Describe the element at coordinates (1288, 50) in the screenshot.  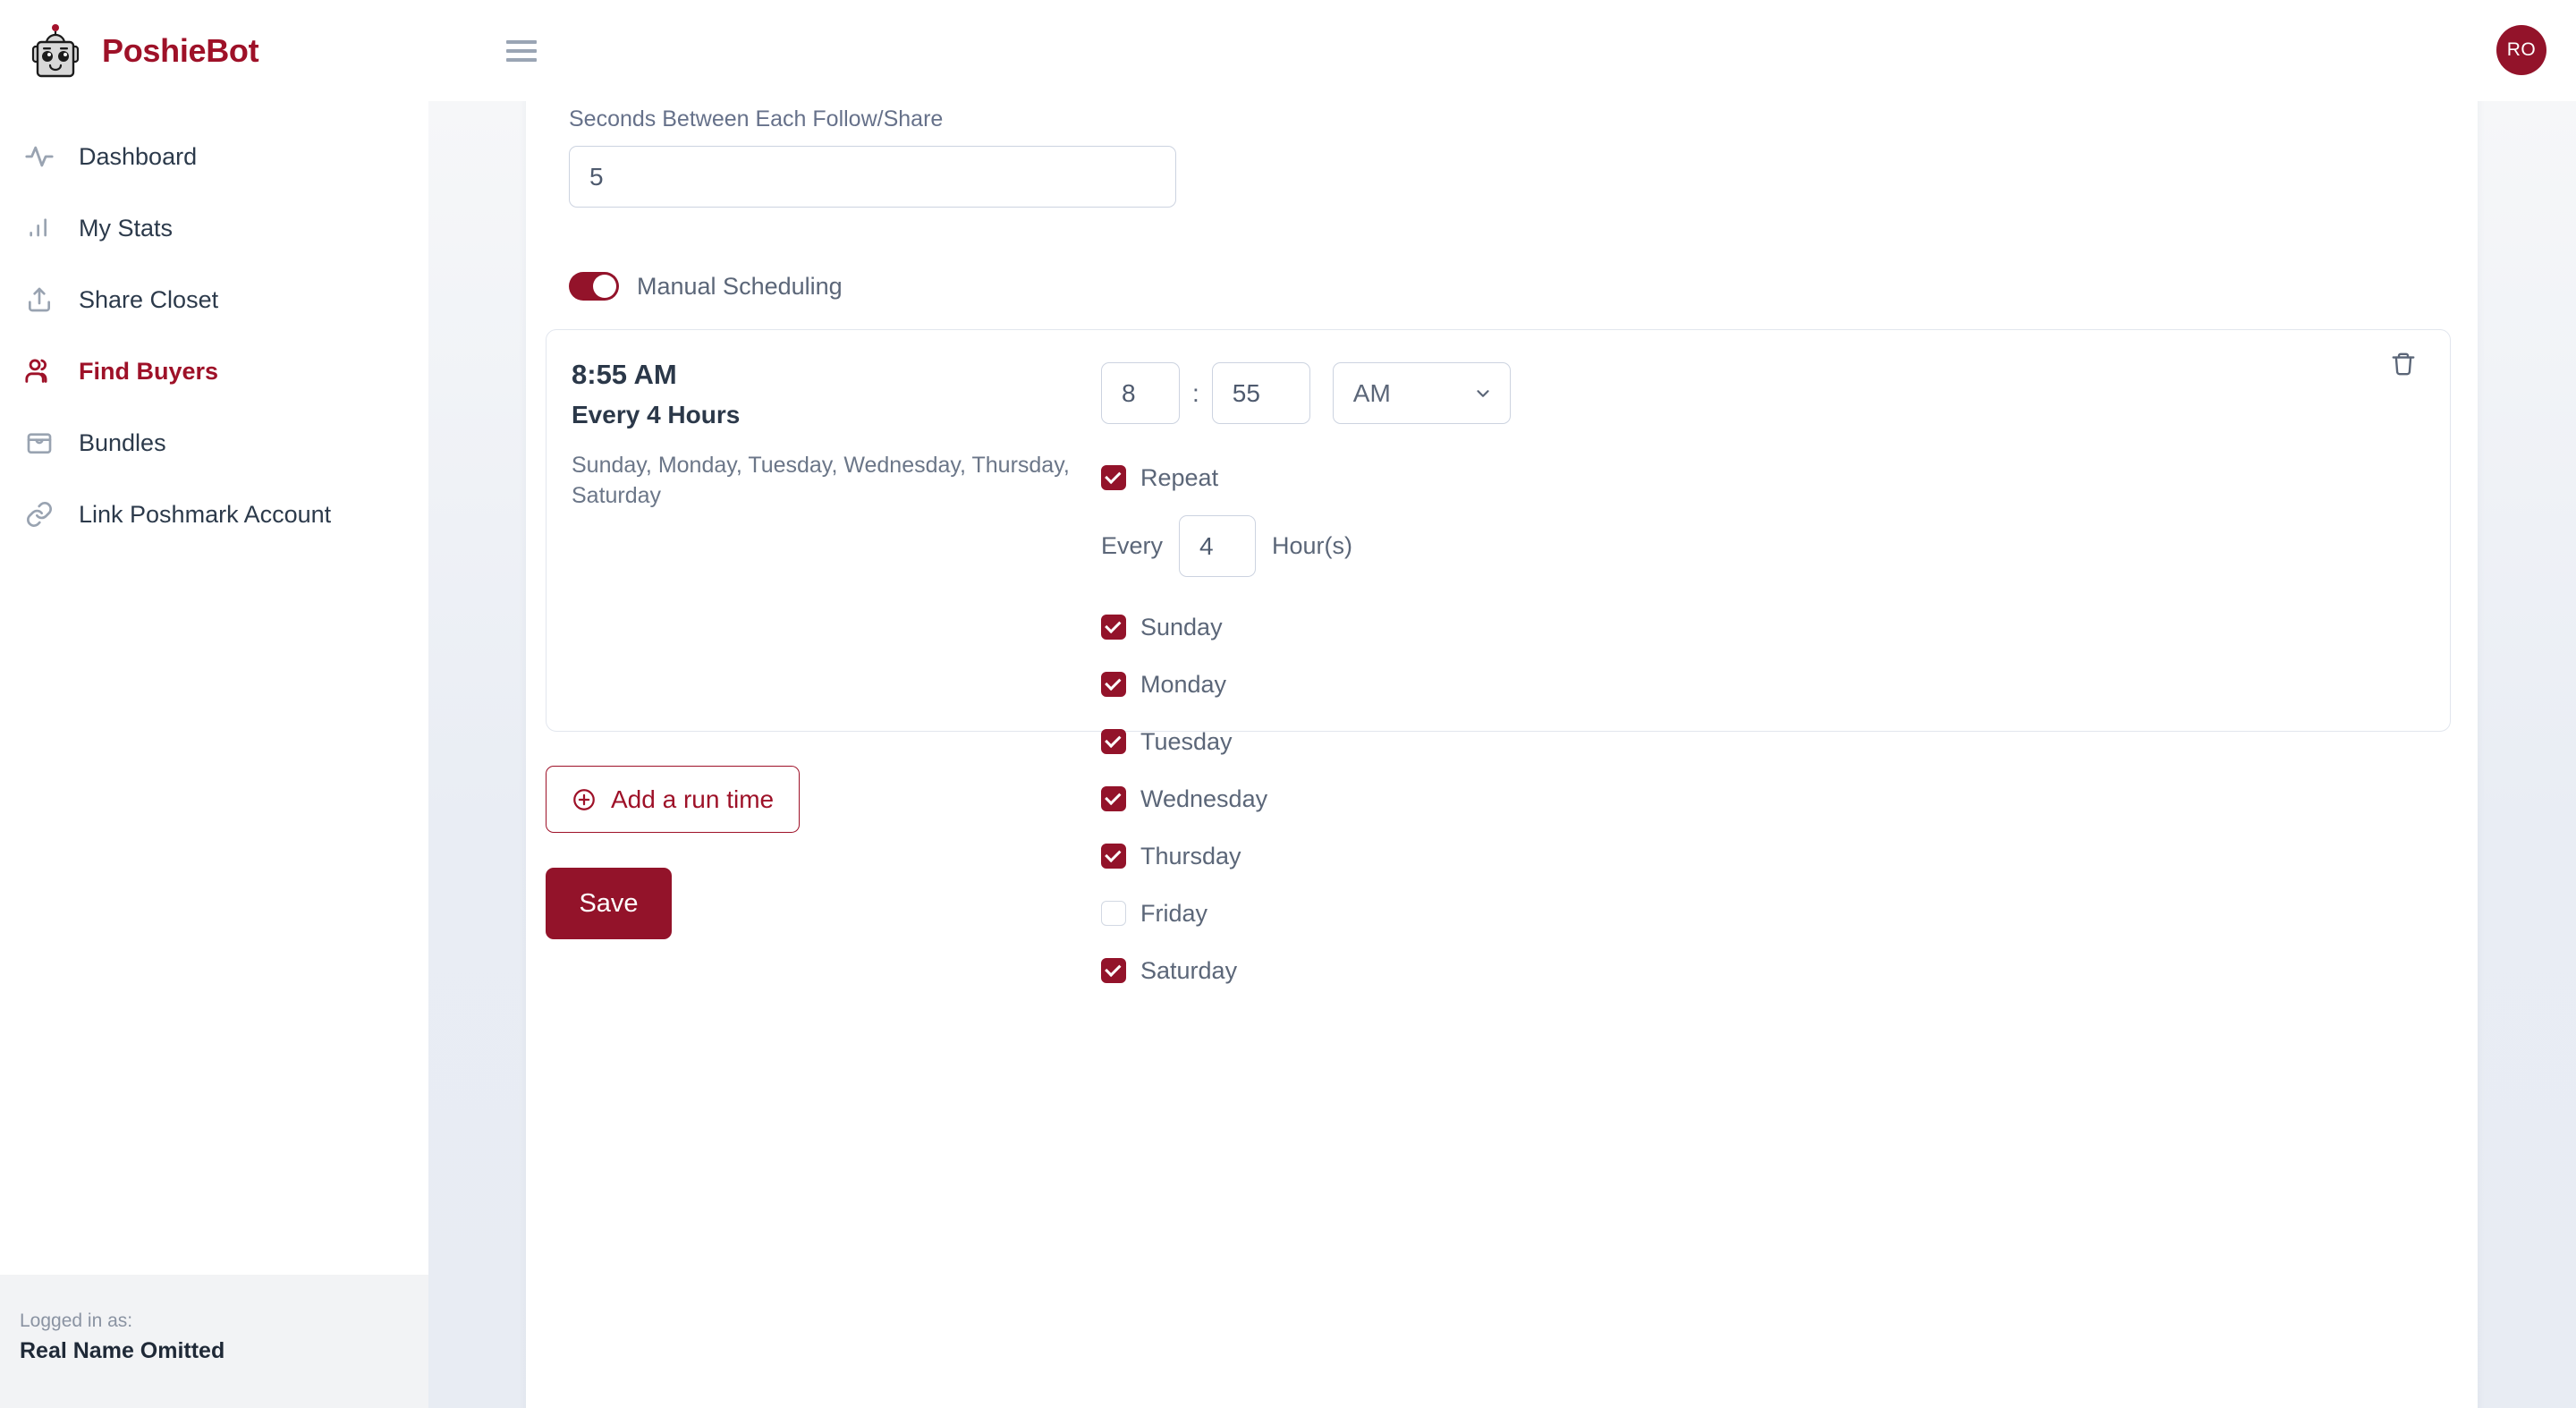
I see `top-header-bar: PoshieBot RO` at that location.